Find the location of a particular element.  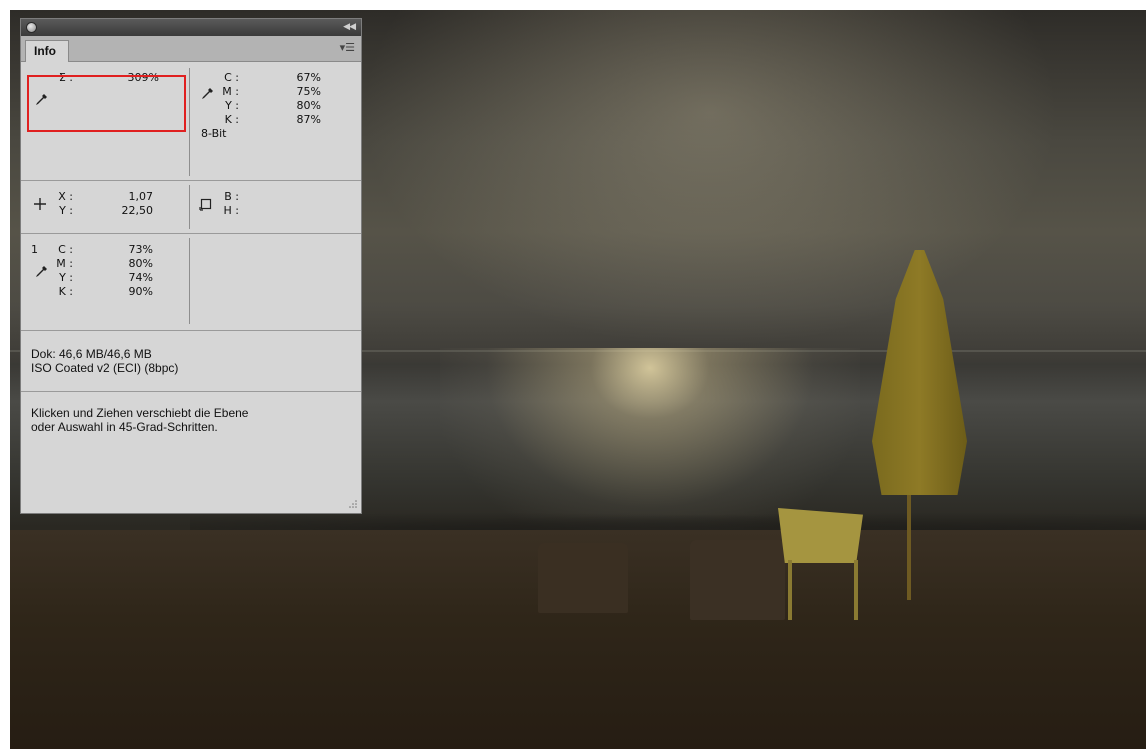

tool-hint-line1: Klicken und Ziehen verschiebt die Ebene is located at coordinates (140, 413).